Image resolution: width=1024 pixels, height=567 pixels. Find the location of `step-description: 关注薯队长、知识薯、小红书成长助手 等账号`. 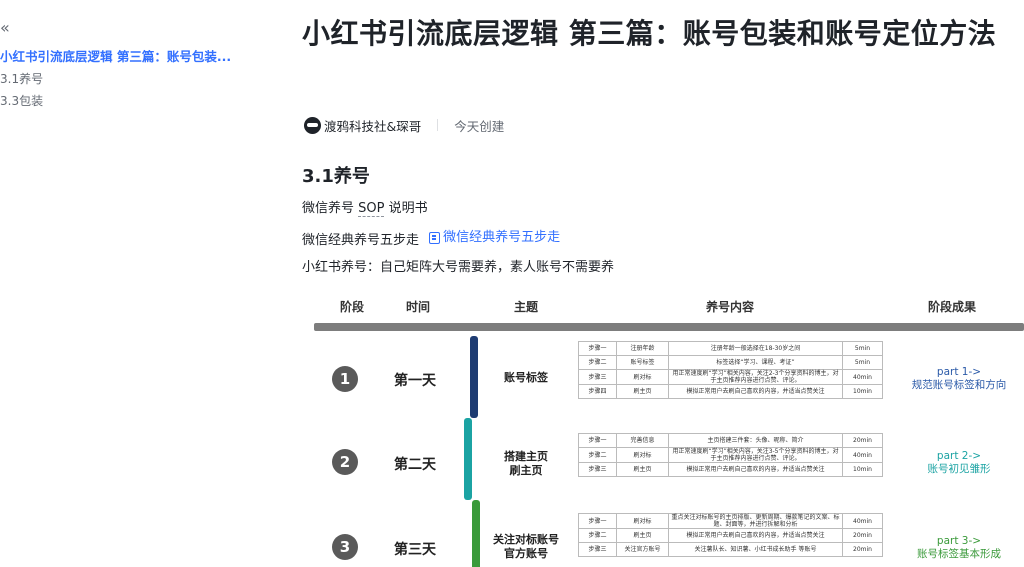

step-description: 关注薯队长、知识薯、小红书成长助手 等账号 is located at coordinates (755, 549).